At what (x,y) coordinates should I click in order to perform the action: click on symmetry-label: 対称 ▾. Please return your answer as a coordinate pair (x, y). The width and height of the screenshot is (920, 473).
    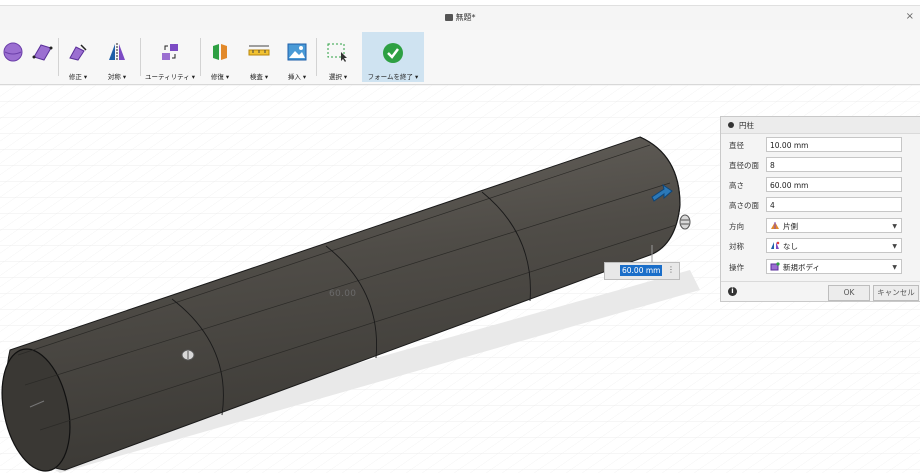
    Looking at the image, I should click on (117, 77).